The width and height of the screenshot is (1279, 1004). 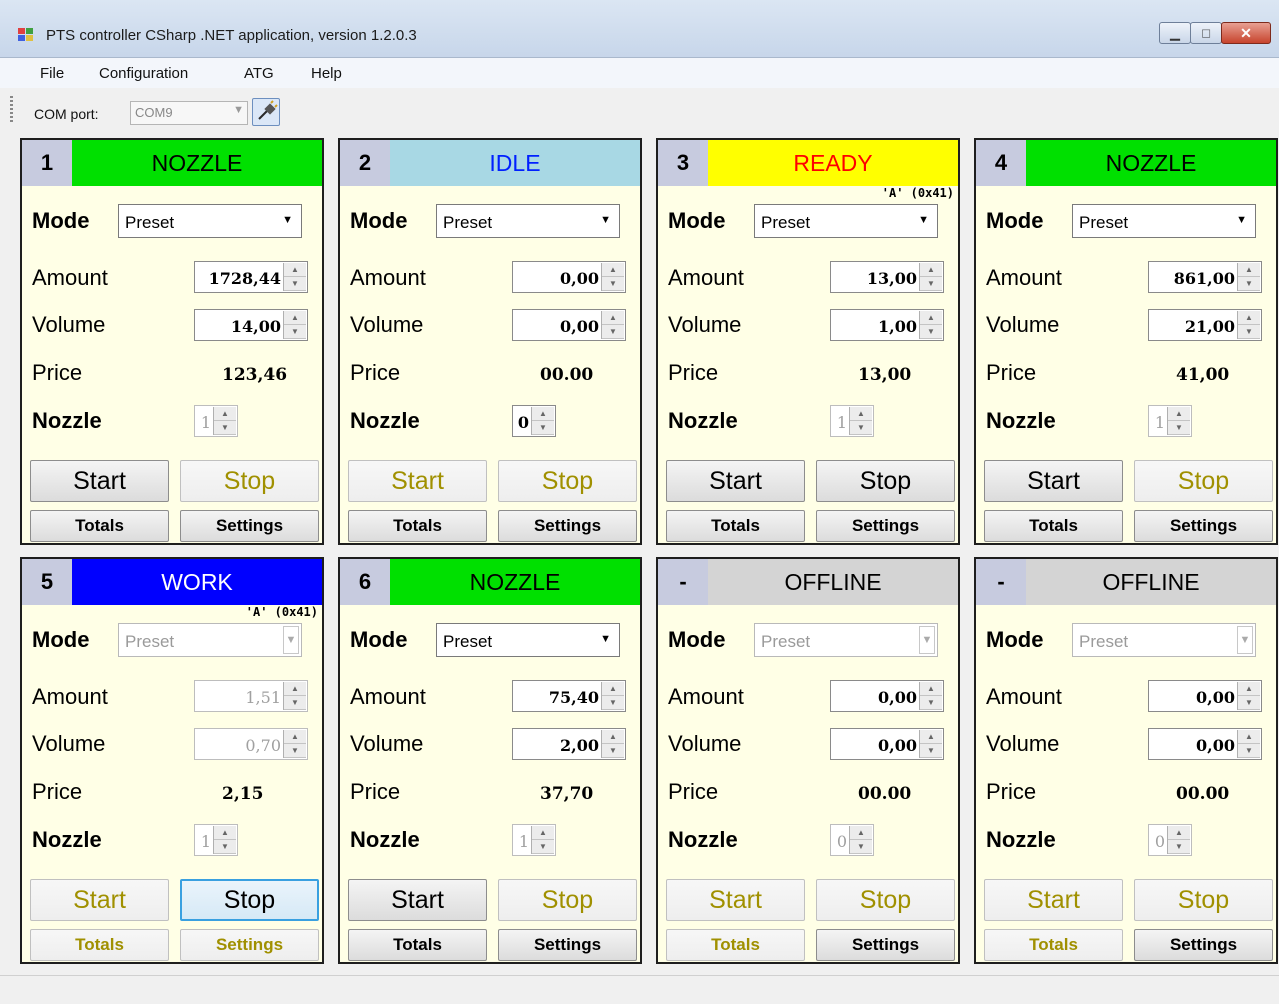 What do you see at coordinates (1205, 325) in the screenshot?
I see `volume-stepper: 21,00 ▲ ▼` at bounding box center [1205, 325].